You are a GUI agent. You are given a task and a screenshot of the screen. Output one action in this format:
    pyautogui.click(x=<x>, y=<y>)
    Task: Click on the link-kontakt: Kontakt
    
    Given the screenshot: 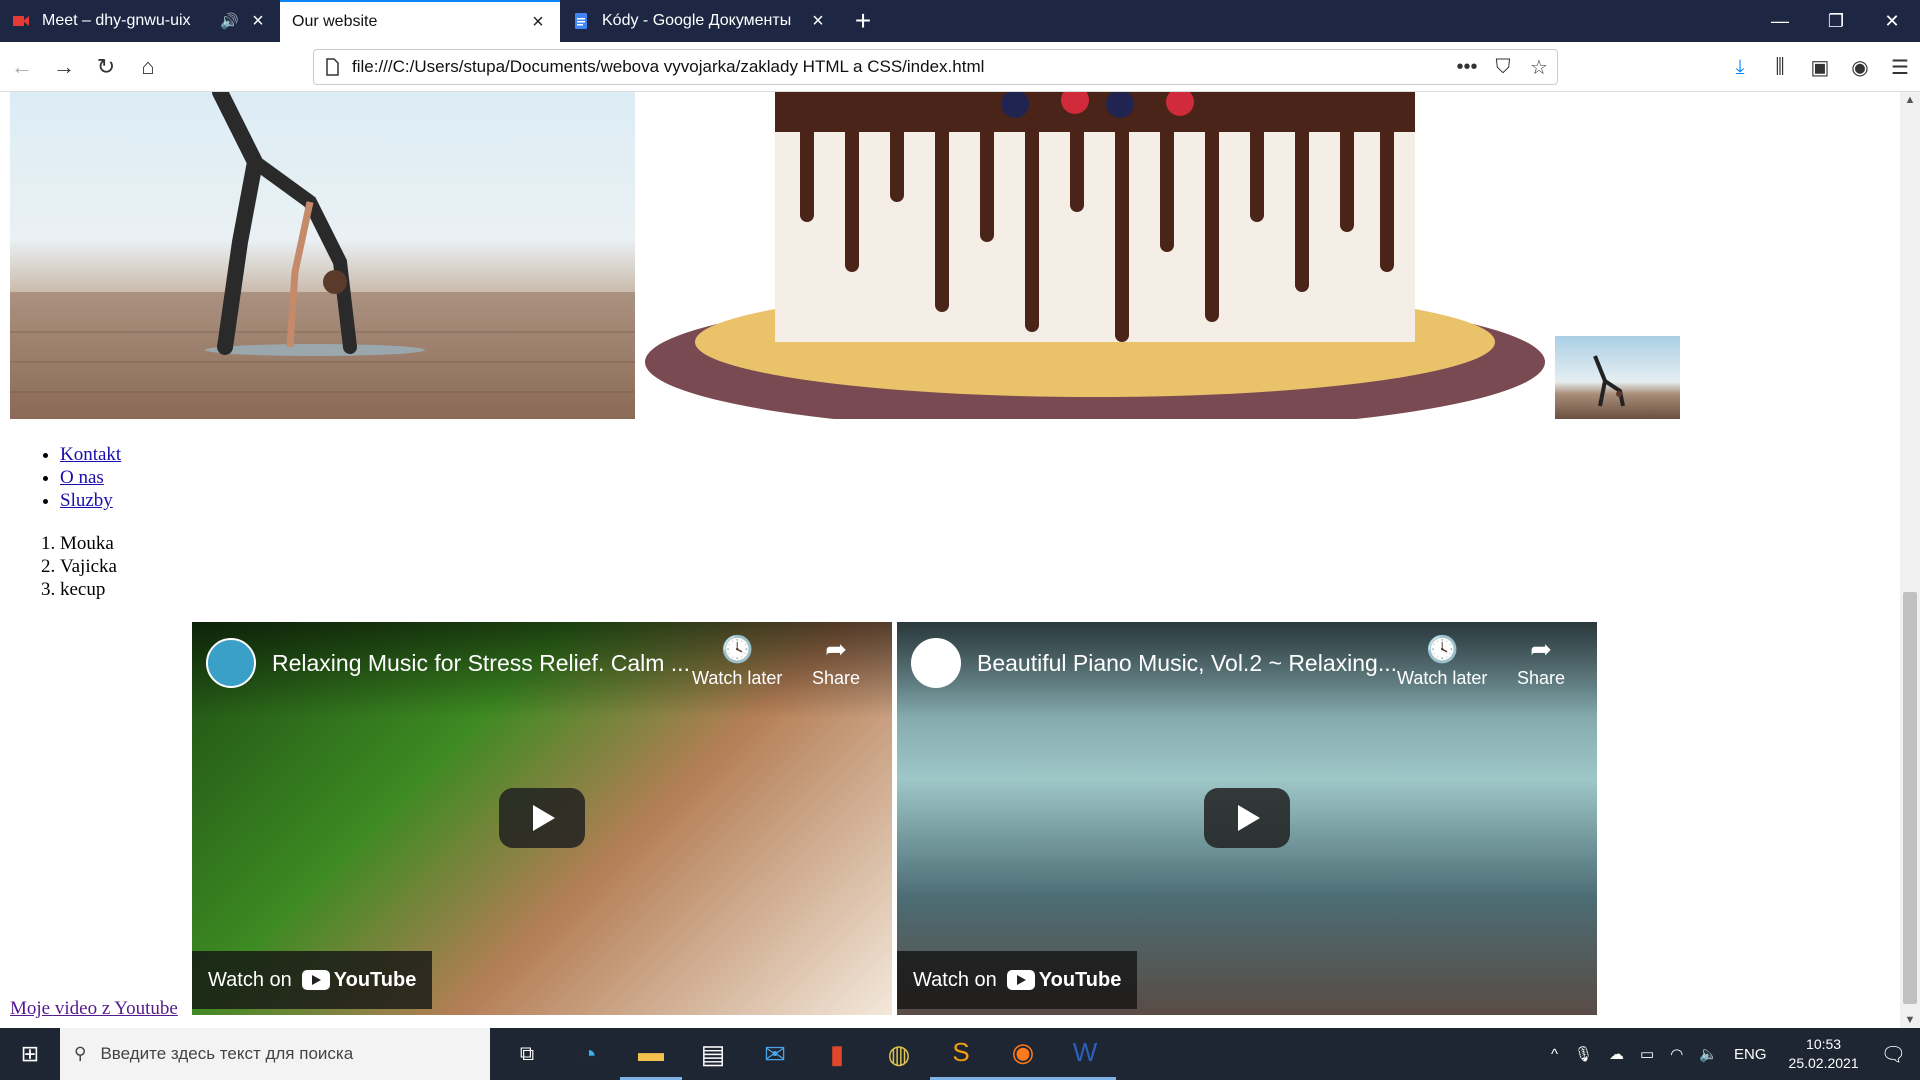 What is the action you would take?
    pyautogui.click(x=90, y=454)
    